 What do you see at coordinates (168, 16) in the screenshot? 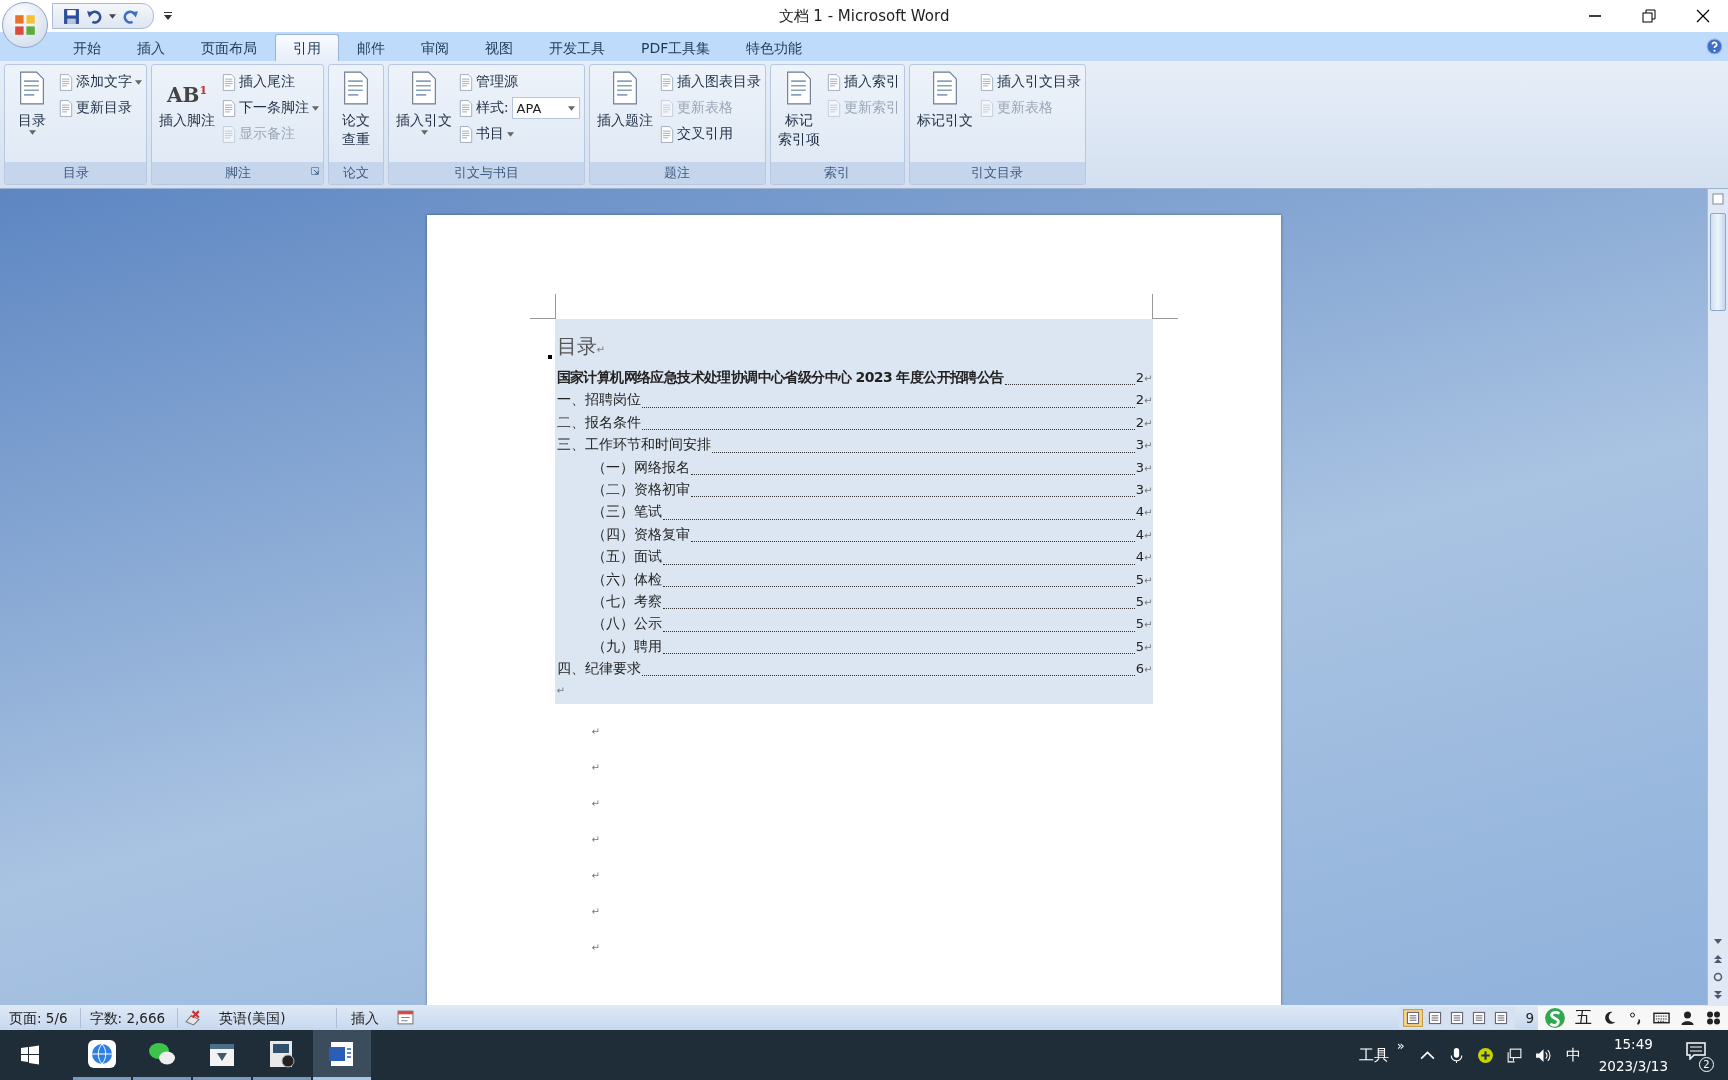
I see `customize-caret-icon` at bounding box center [168, 16].